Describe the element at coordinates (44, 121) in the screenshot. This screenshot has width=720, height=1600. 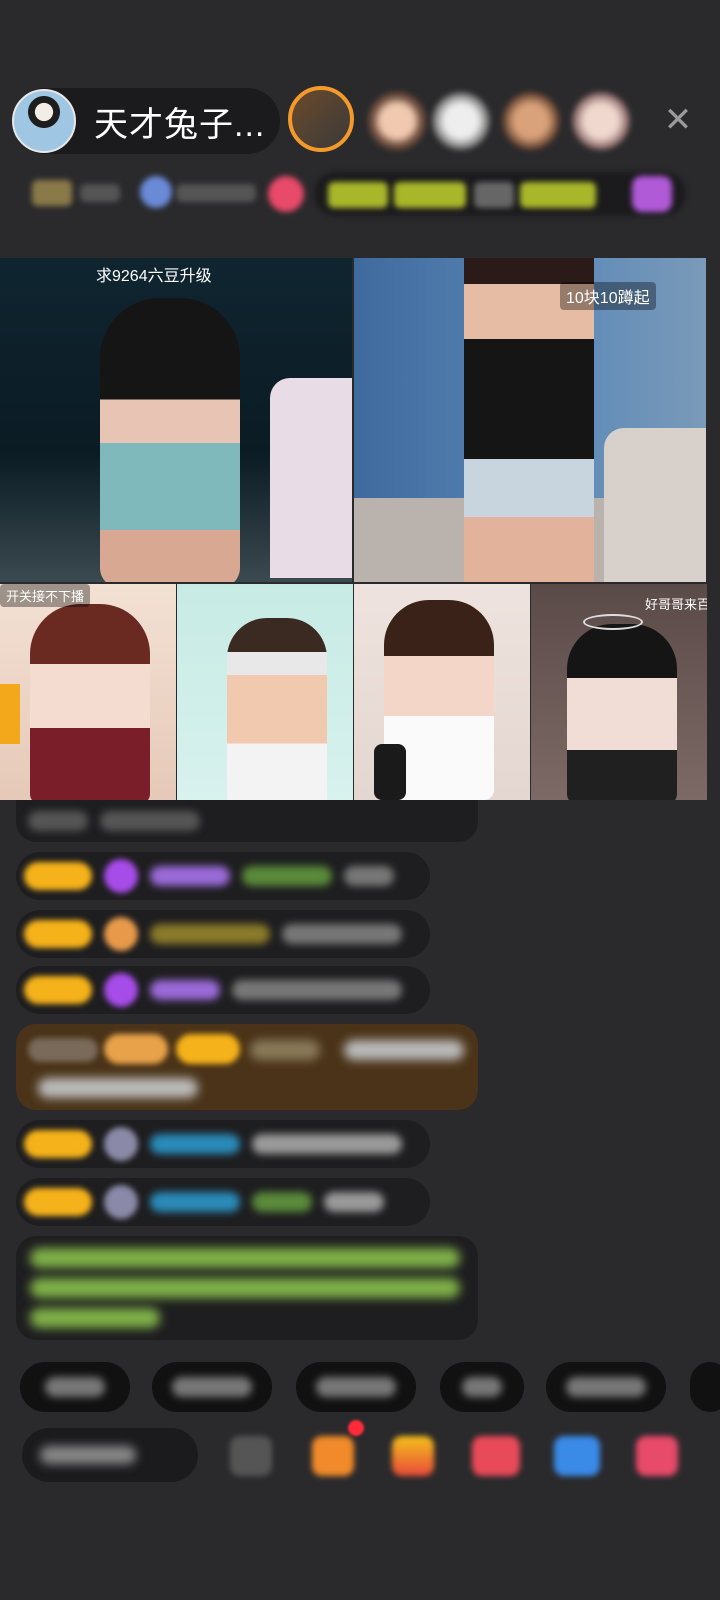
I see `host-avatar` at that location.